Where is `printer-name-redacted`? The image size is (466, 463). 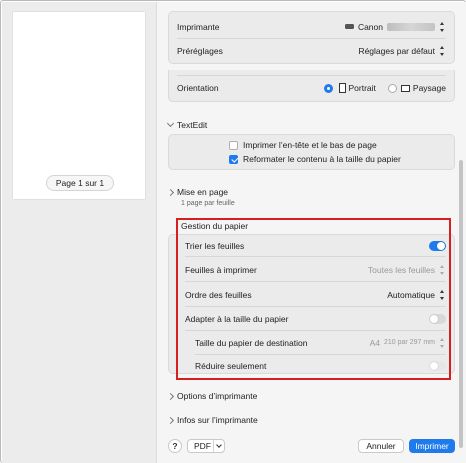 printer-name-redacted is located at coordinates (411, 26).